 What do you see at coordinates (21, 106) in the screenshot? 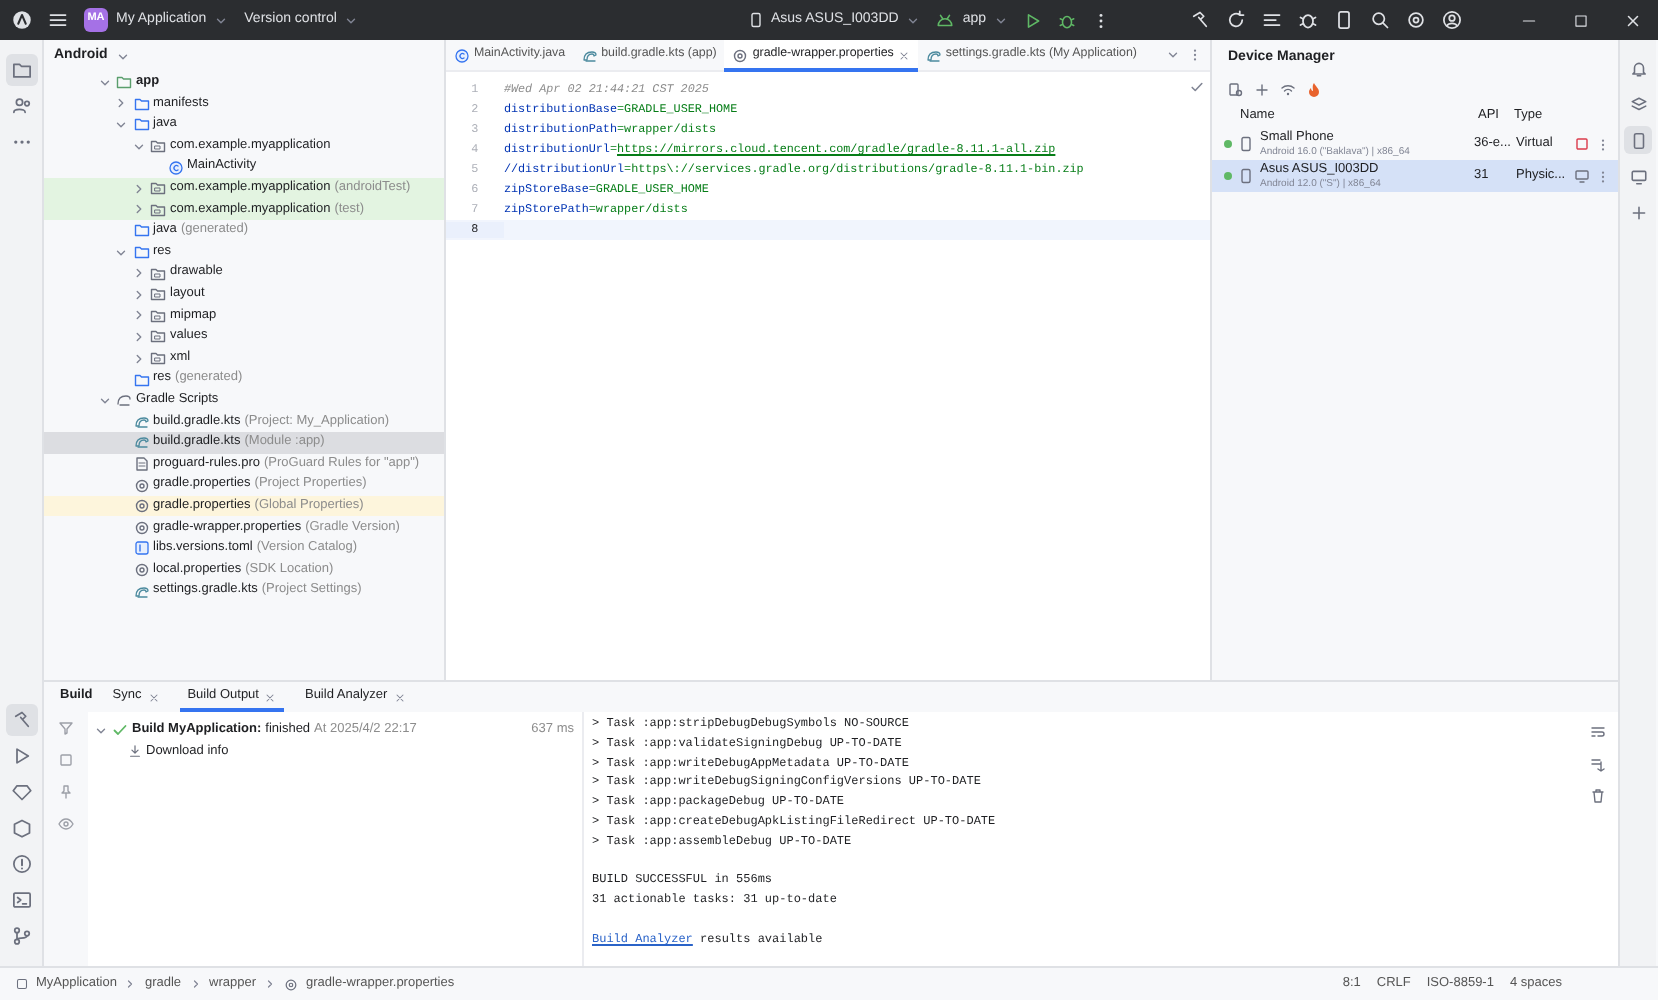
I see `people-icon` at bounding box center [21, 106].